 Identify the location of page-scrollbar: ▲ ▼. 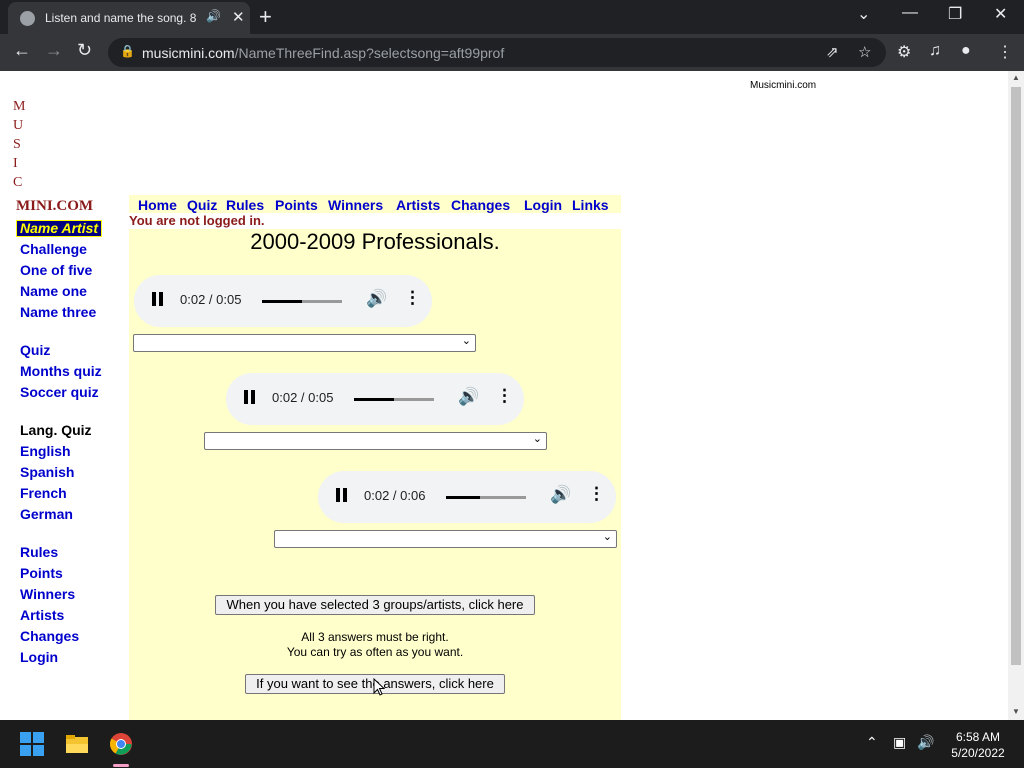
(1016, 395).